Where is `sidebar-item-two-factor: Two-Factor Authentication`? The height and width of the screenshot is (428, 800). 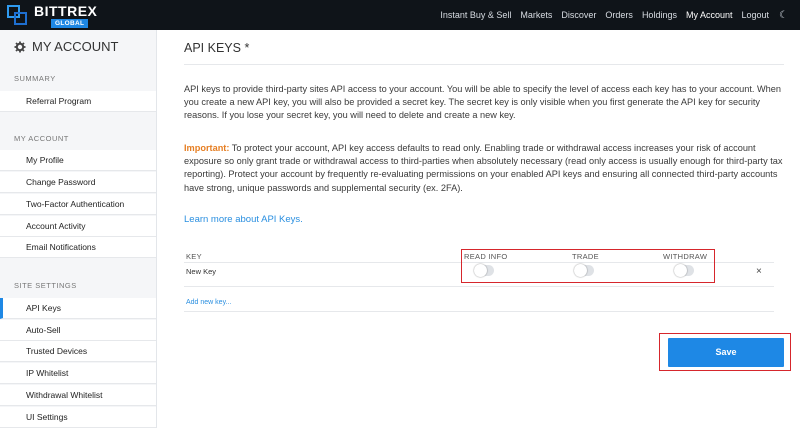 sidebar-item-two-factor: Two-Factor Authentication is located at coordinates (78, 204).